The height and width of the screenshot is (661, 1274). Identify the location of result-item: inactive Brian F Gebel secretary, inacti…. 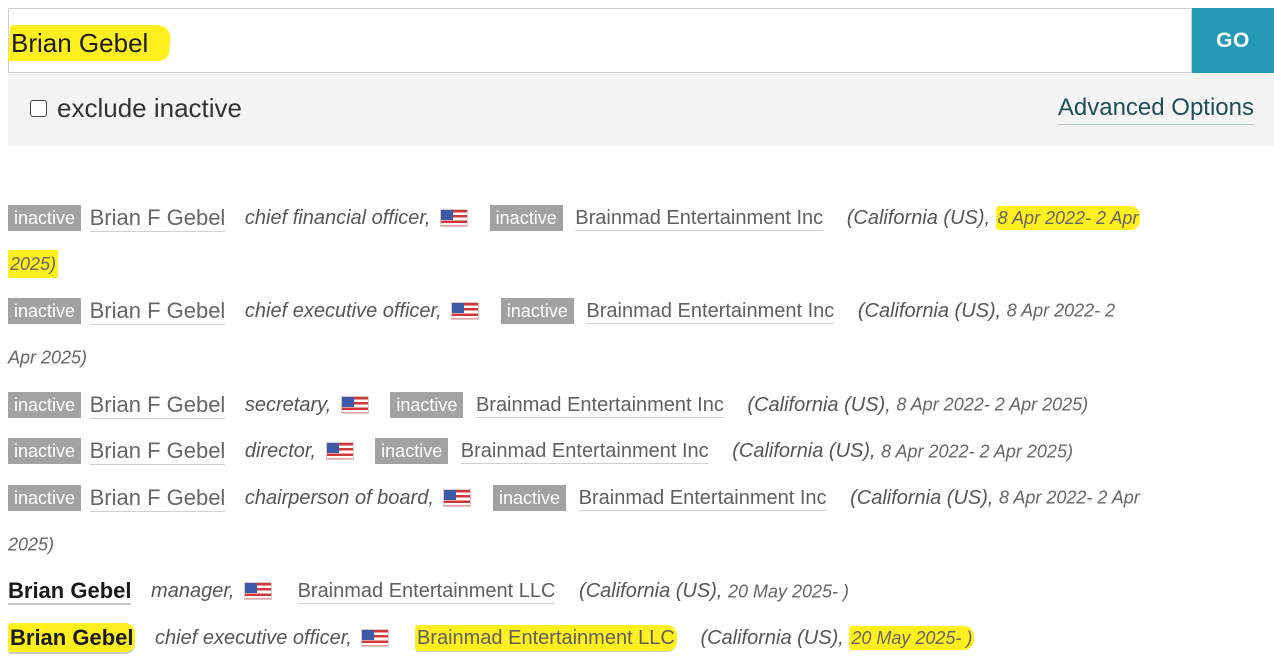
(639, 404).